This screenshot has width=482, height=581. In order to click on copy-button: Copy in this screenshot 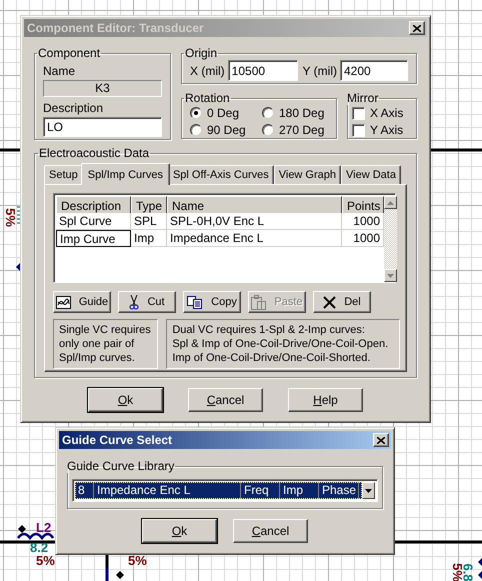, I will do `click(212, 302)`.